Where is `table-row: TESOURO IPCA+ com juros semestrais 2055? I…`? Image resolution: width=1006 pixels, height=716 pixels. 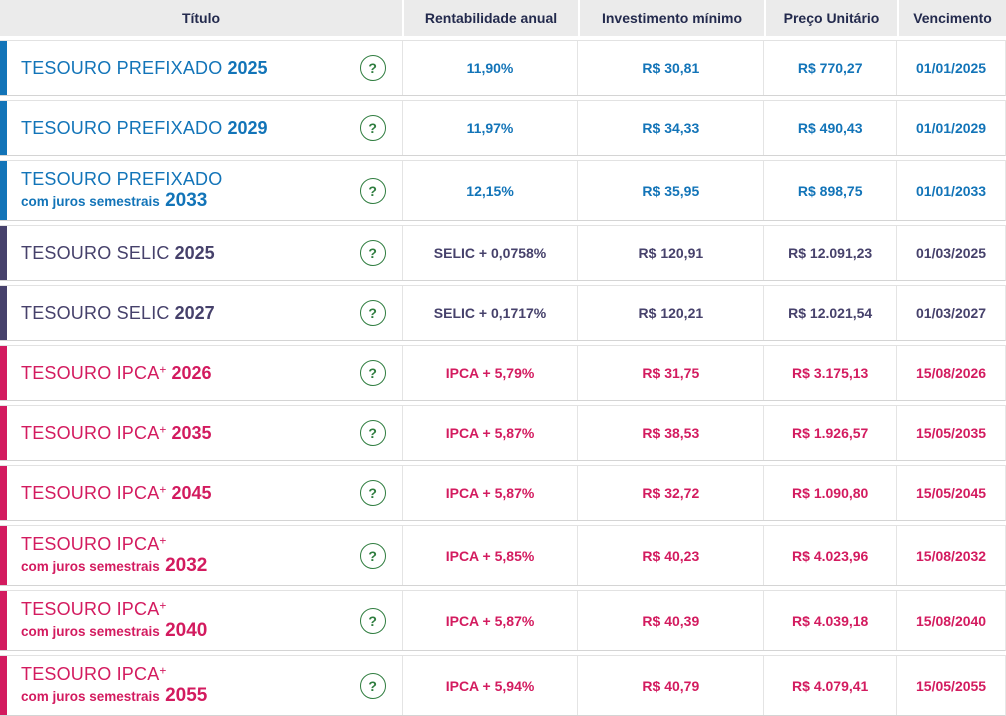 table-row: TESOURO IPCA+ com juros semestrais 2055? I… is located at coordinates (503, 685).